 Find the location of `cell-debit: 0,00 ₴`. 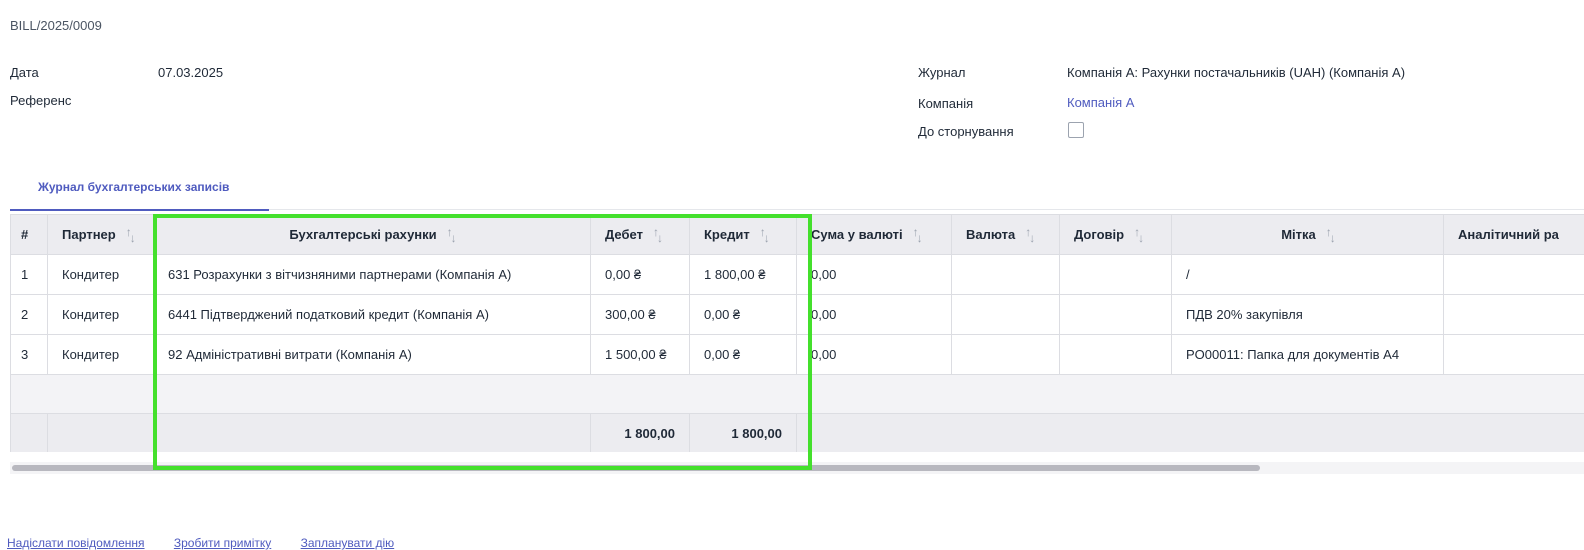

cell-debit: 0,00 ₴ is located at coordinates (640, 275).